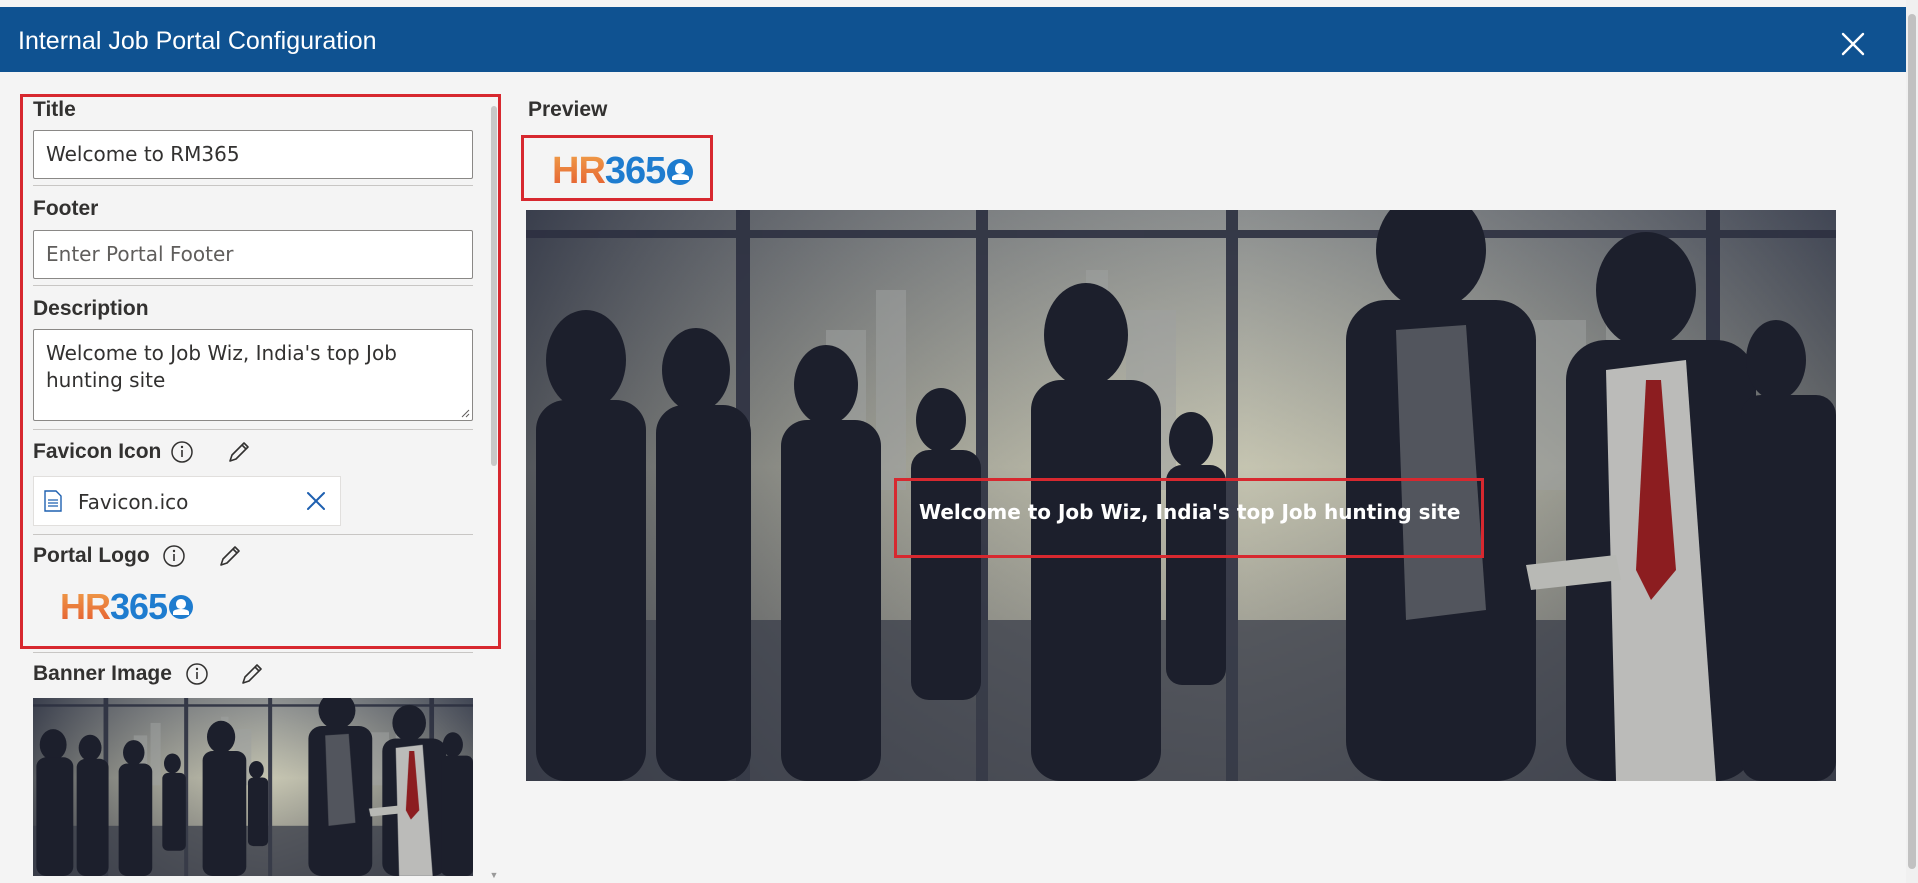 The width and height of the screenshot is (1918, 883). I want to click on pencil-icon, so click(252, 674).